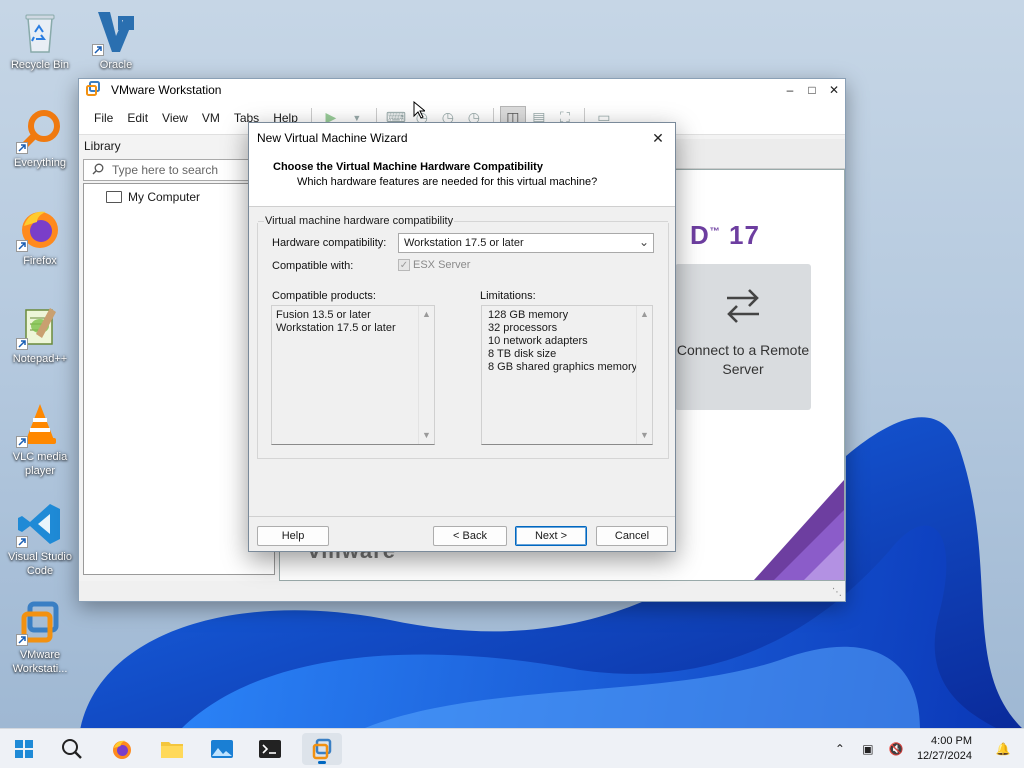 Image resolution: width=1024 pixels, height=768 pixels. I want to click on desktop-icon-recycle-bin: Recycle Bin, so click(40, 40).